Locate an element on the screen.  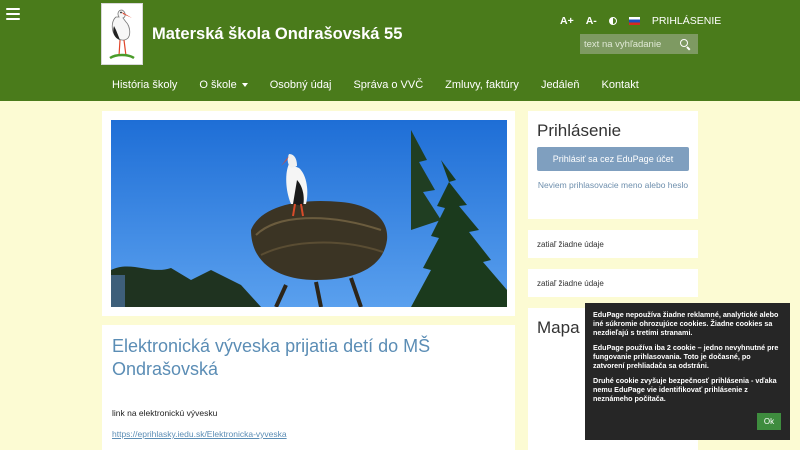
site-title: Materská škola Ondrašovská 55 is located at coordinates (277, 34).